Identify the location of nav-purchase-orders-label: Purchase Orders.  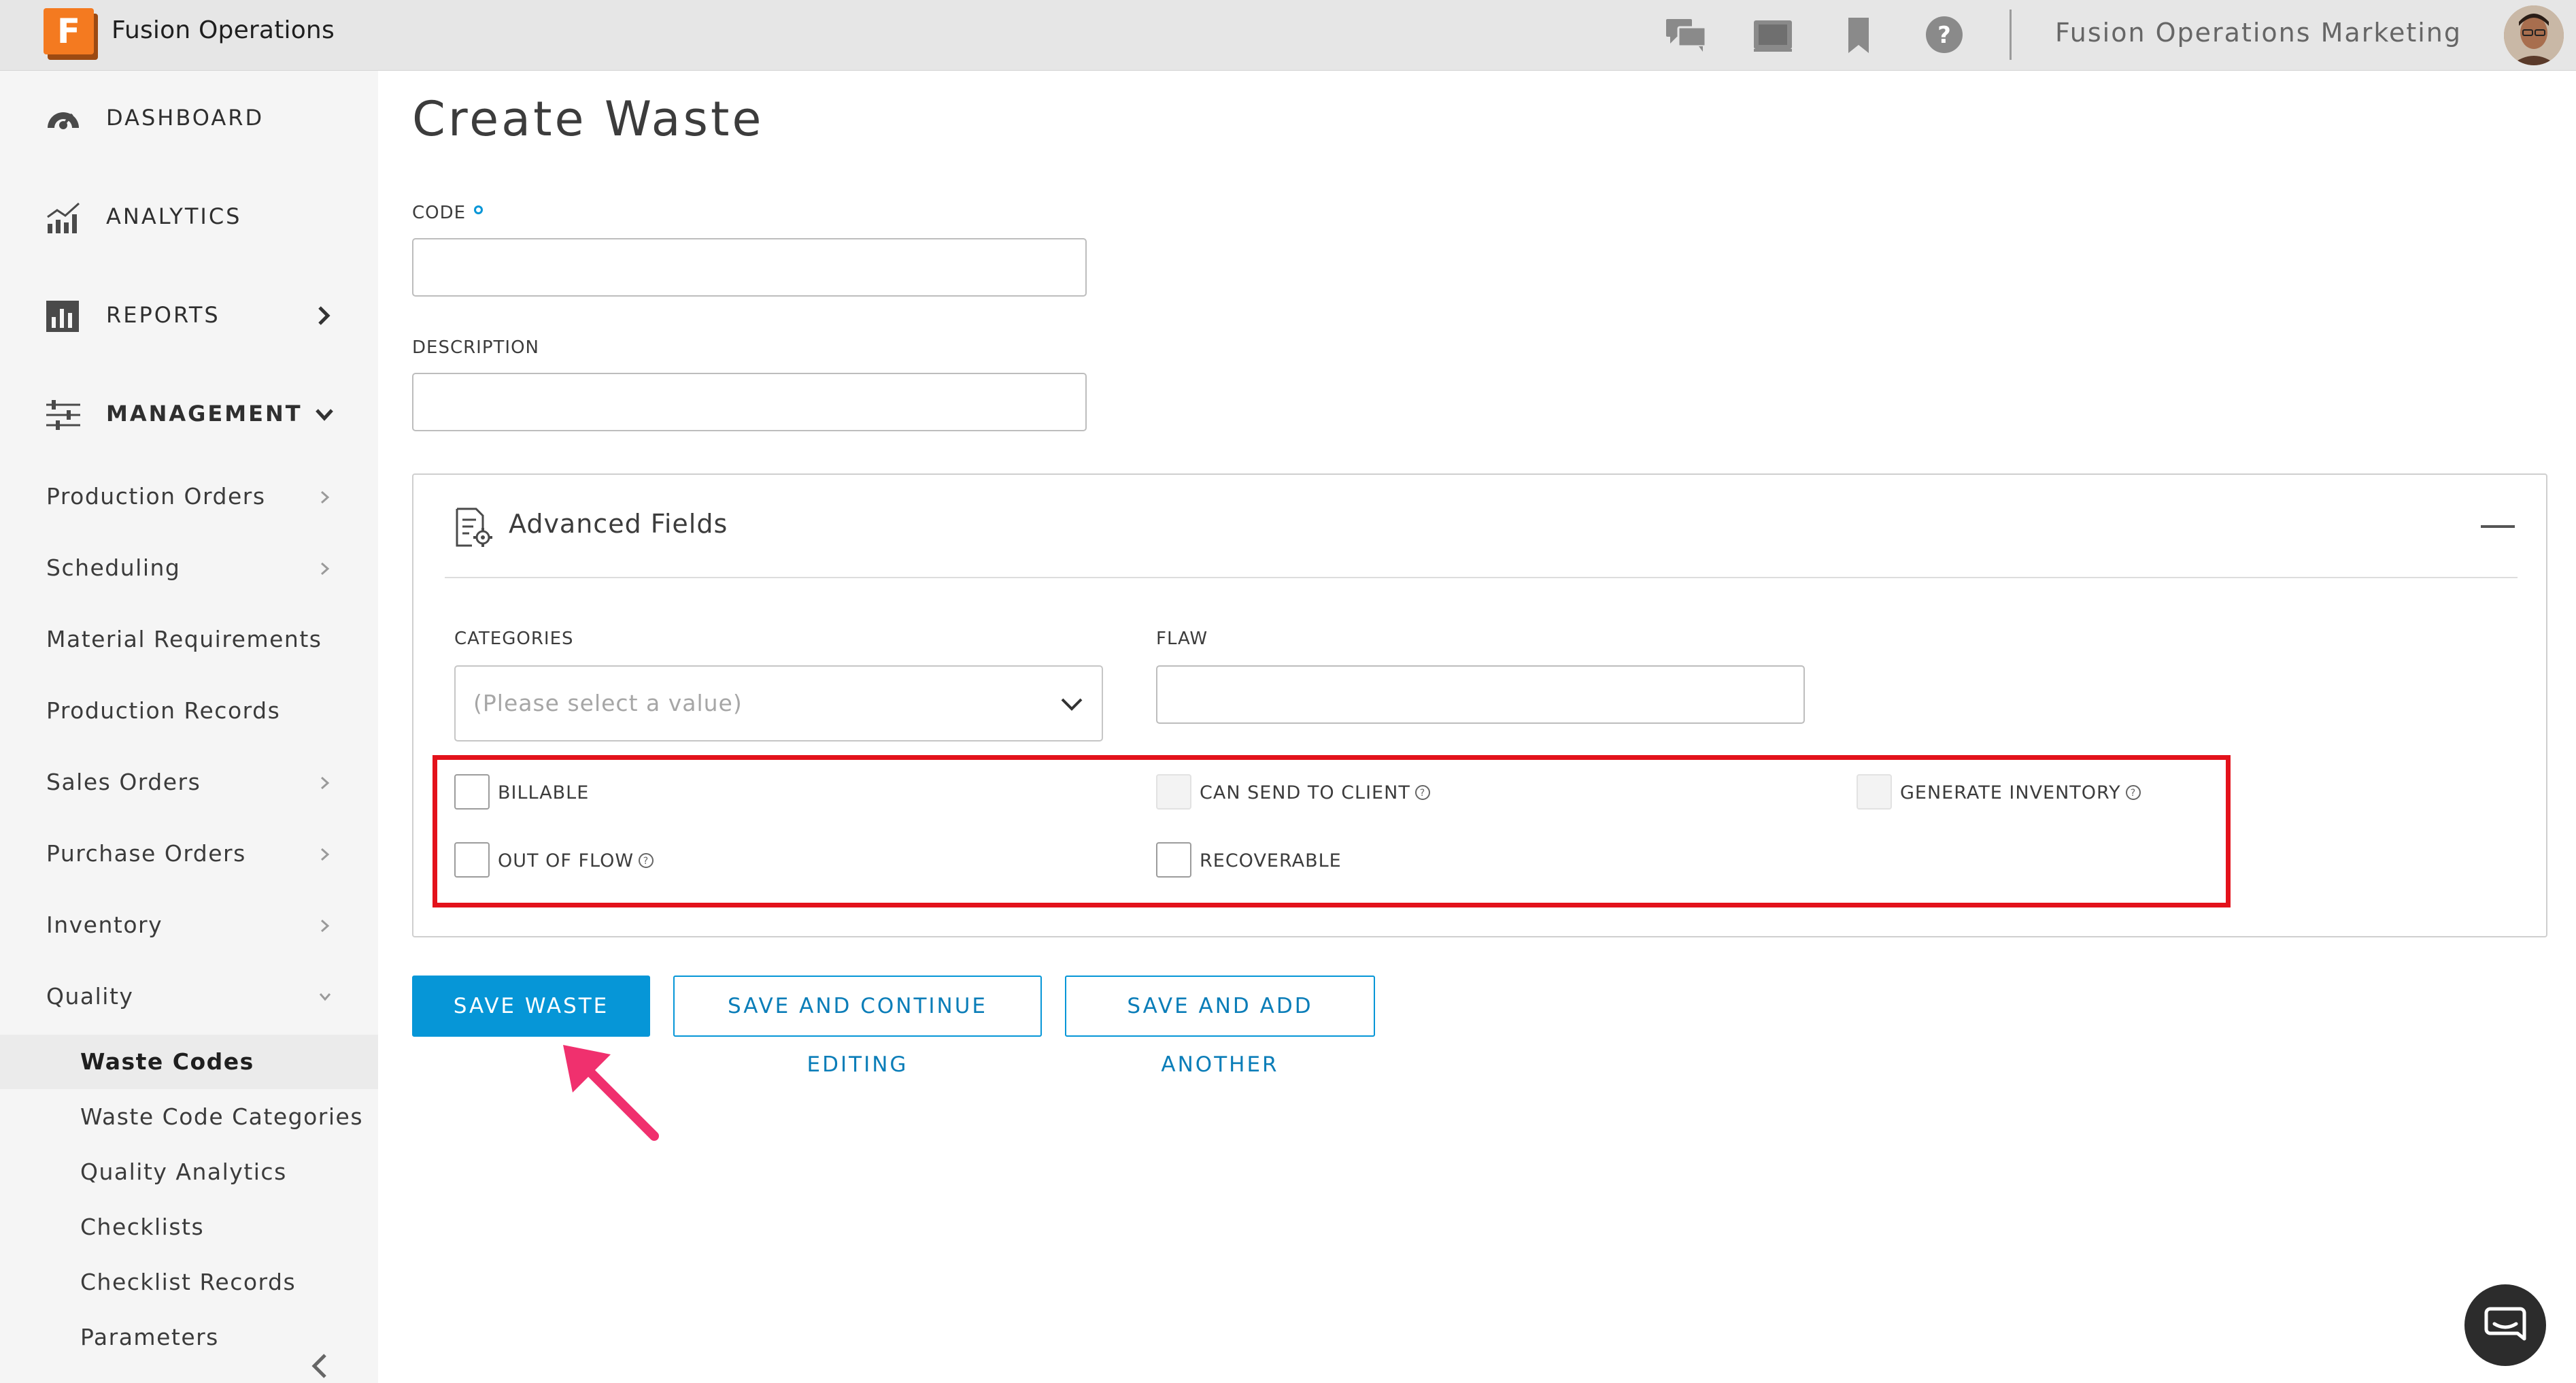
(146, 853).